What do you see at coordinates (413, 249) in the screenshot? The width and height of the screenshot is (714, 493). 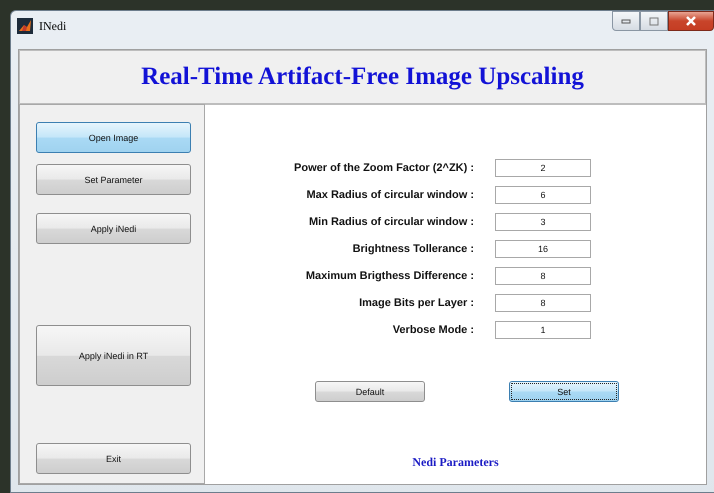 I see `parameter-label: Brightness Tollerance :` at bounding box center [413, 249].